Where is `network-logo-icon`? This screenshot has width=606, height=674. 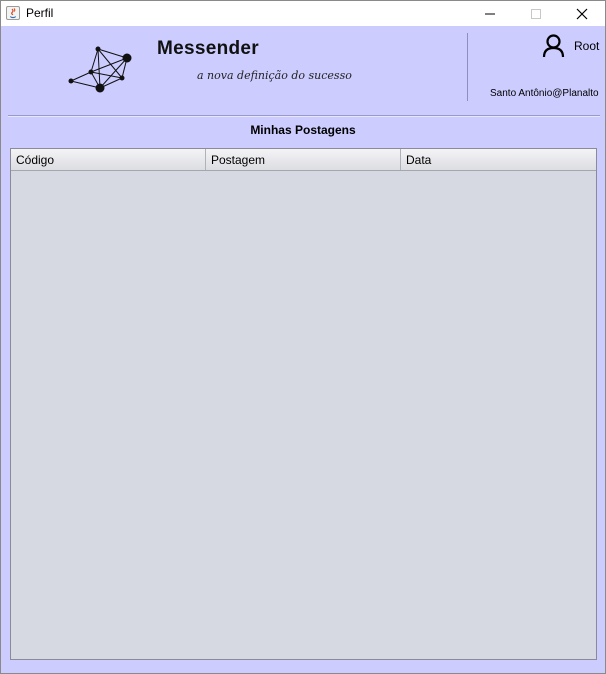
network-logo-icon is located at coordinates (100, 69).